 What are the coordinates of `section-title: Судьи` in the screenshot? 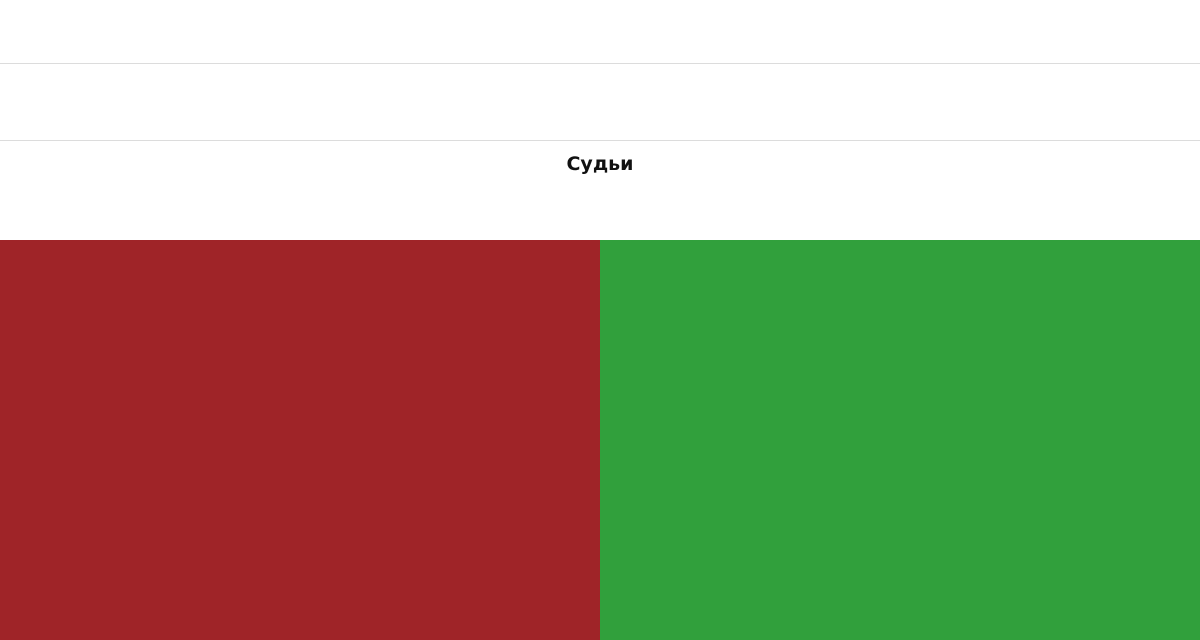 It's located at (600, 164).